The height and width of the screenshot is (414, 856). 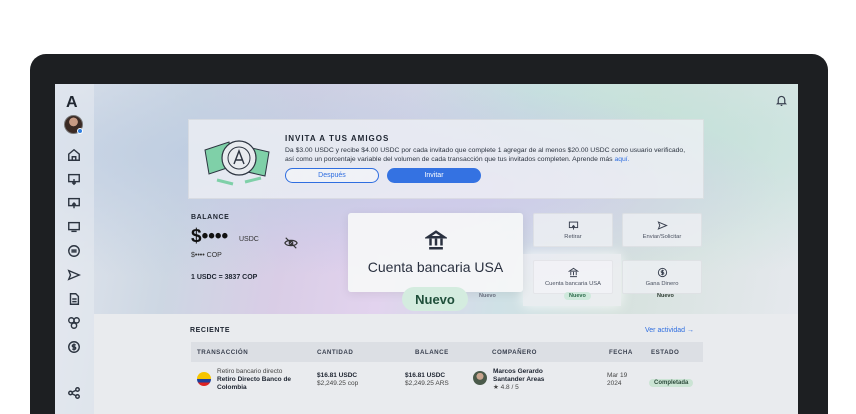 What do you see at coordinates (519, 375) in the screenshot?
I see `partner-name: Marcos Gerardo Santander Areas` at bounding box center [519, 375].